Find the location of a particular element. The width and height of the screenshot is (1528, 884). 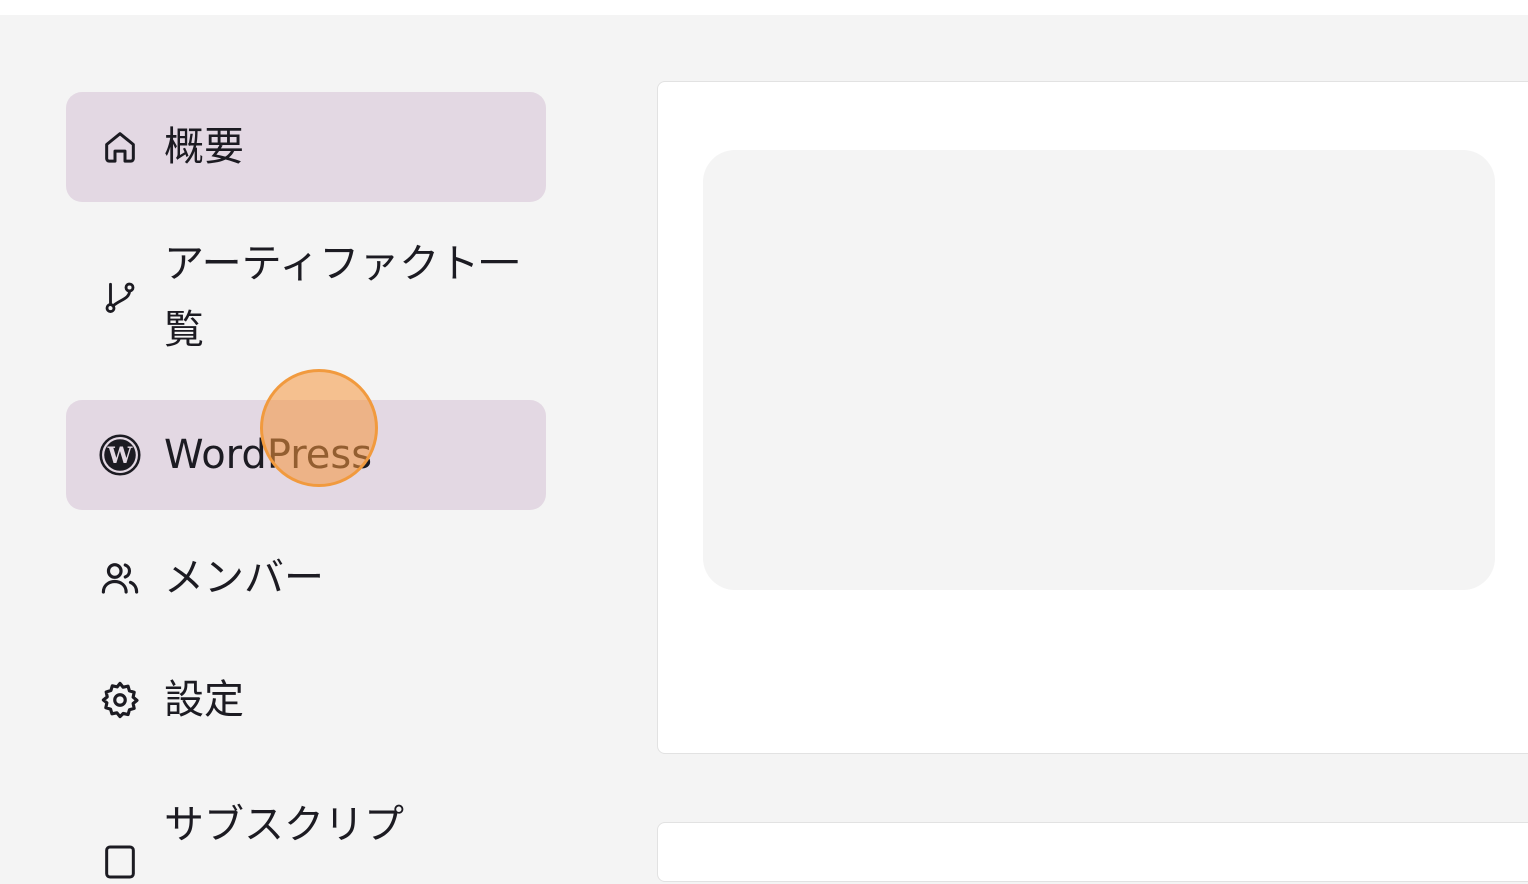

sidebar-item-subscription: サブスクリプ is located at coordinates (306, 835).